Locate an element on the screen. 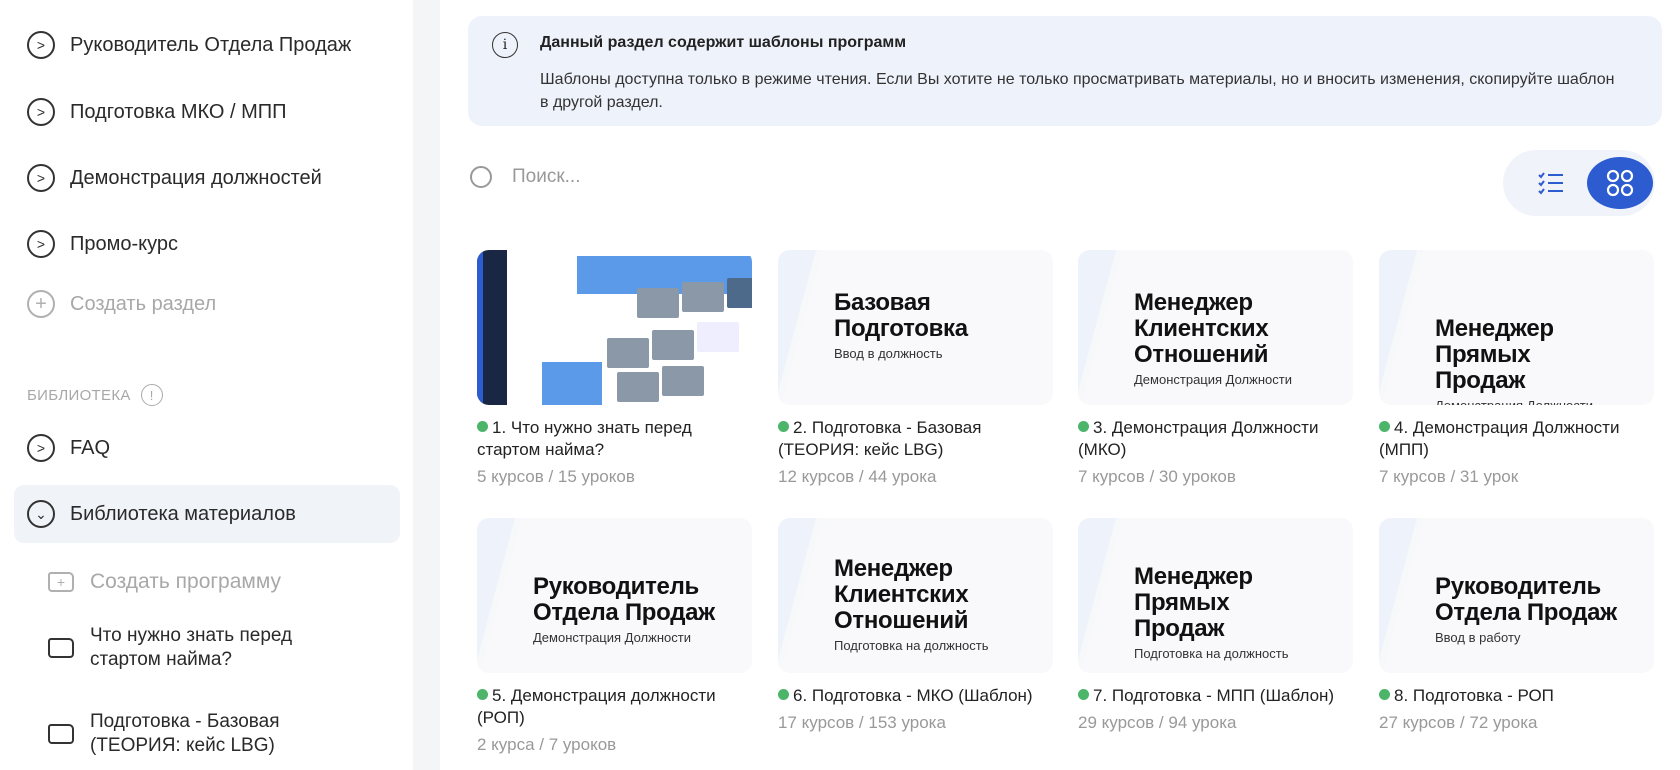  program-stats: 5 курсов / 15 уроков is located at coordinates (556, 476).